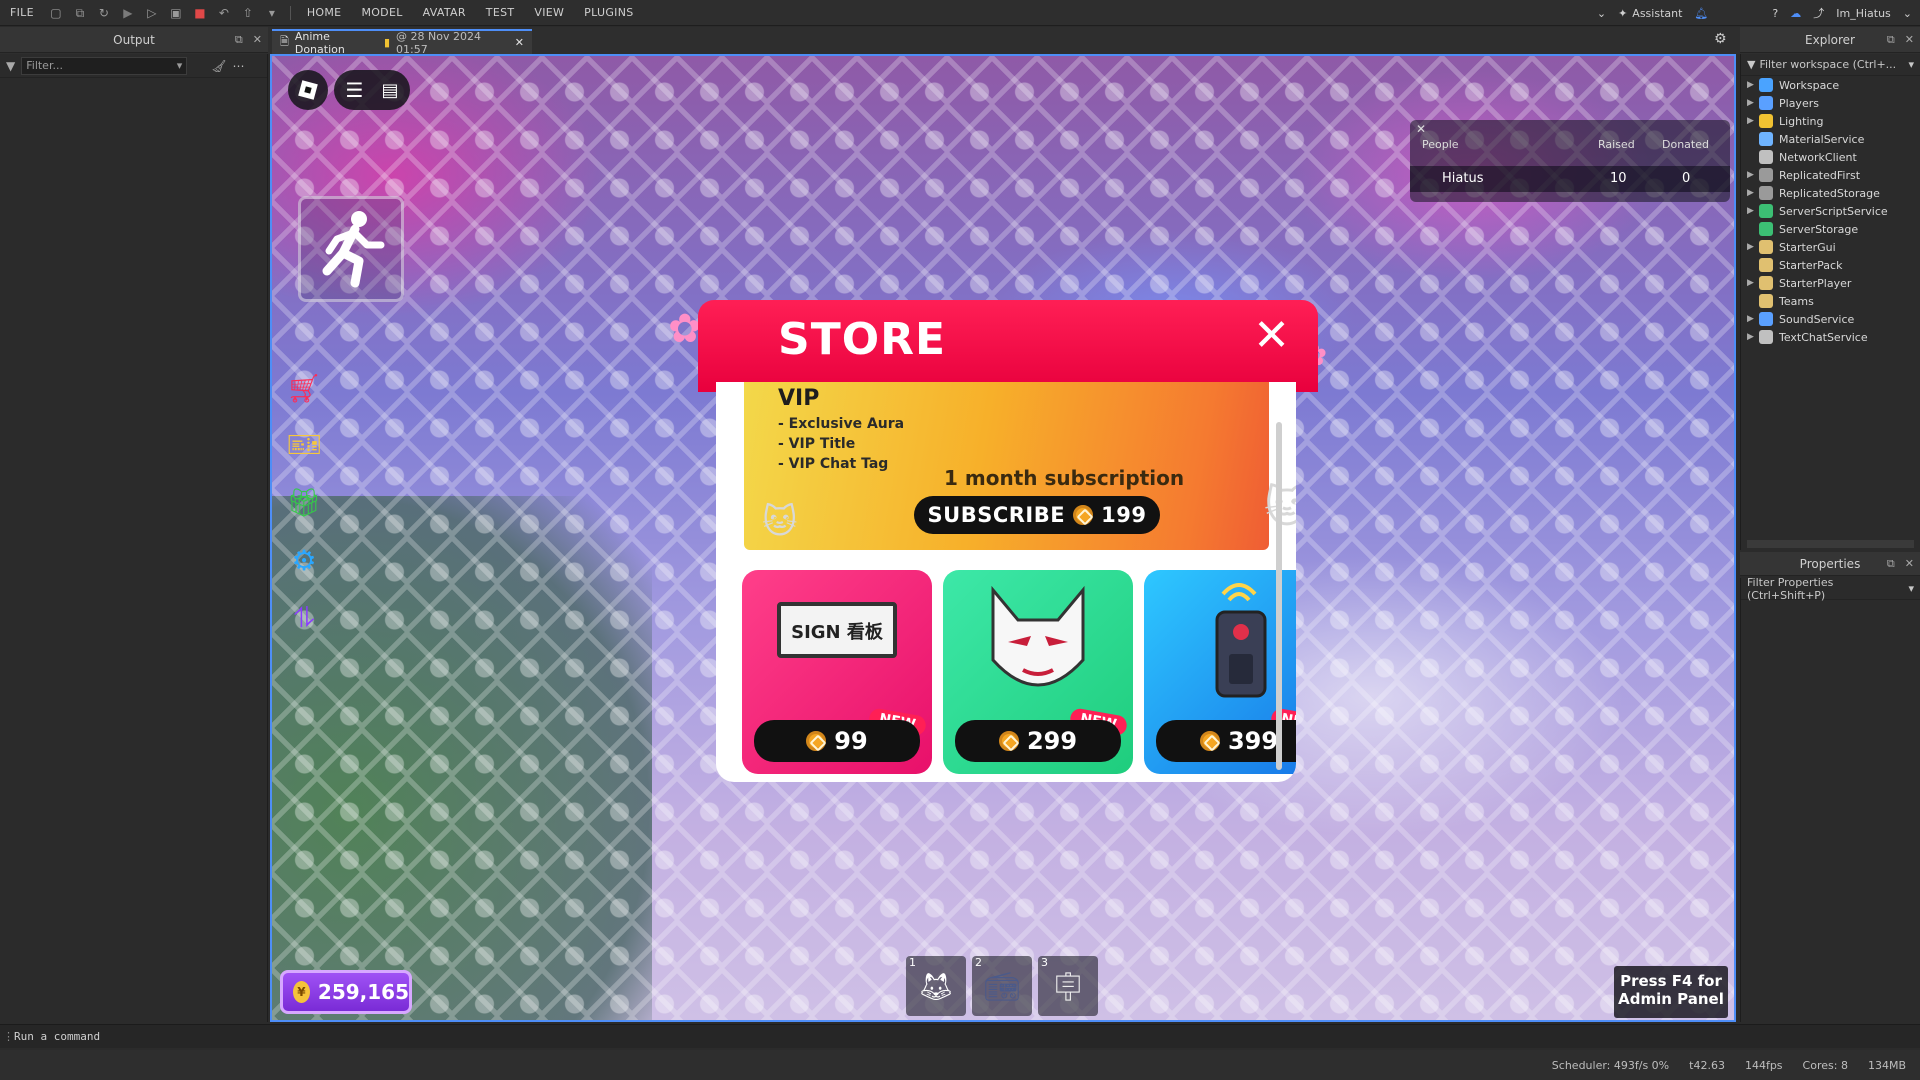 The height and width of the screenshot is (1080, 1920). What do you see at coordinates (960, 1036) in the screenshot?
I see `command-bar: ⋮ Run a command` at bounding box center [960, 1036].